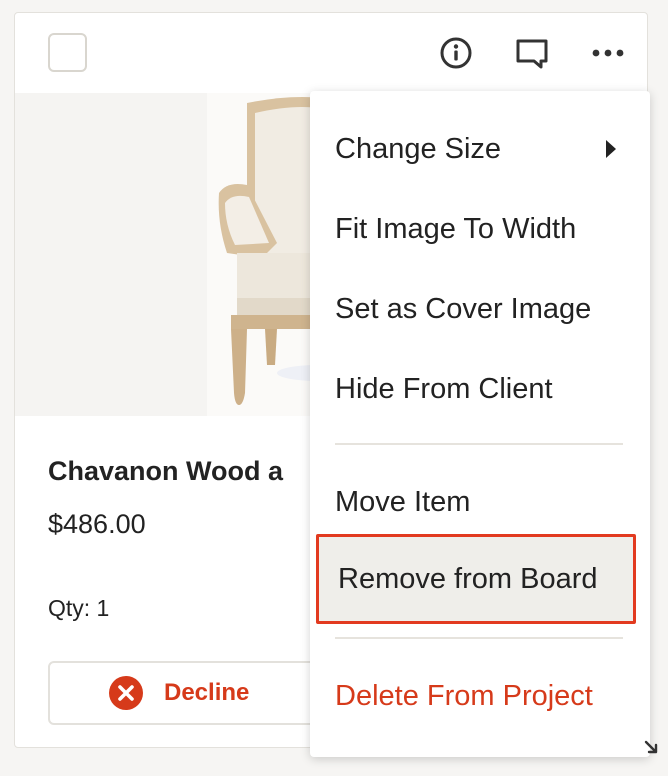 Image resolution: width=668 pixels, height=776 pixels. I want to click on menu-item-move-item: Move Item, so click(480, 502).